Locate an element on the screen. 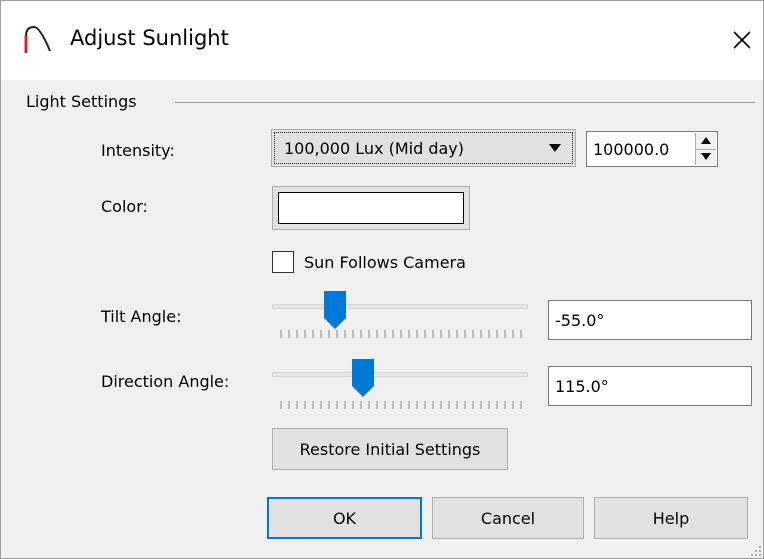 This screenshot has height=559, width=764. spinner-down-button is located at coordinates (706, 157).